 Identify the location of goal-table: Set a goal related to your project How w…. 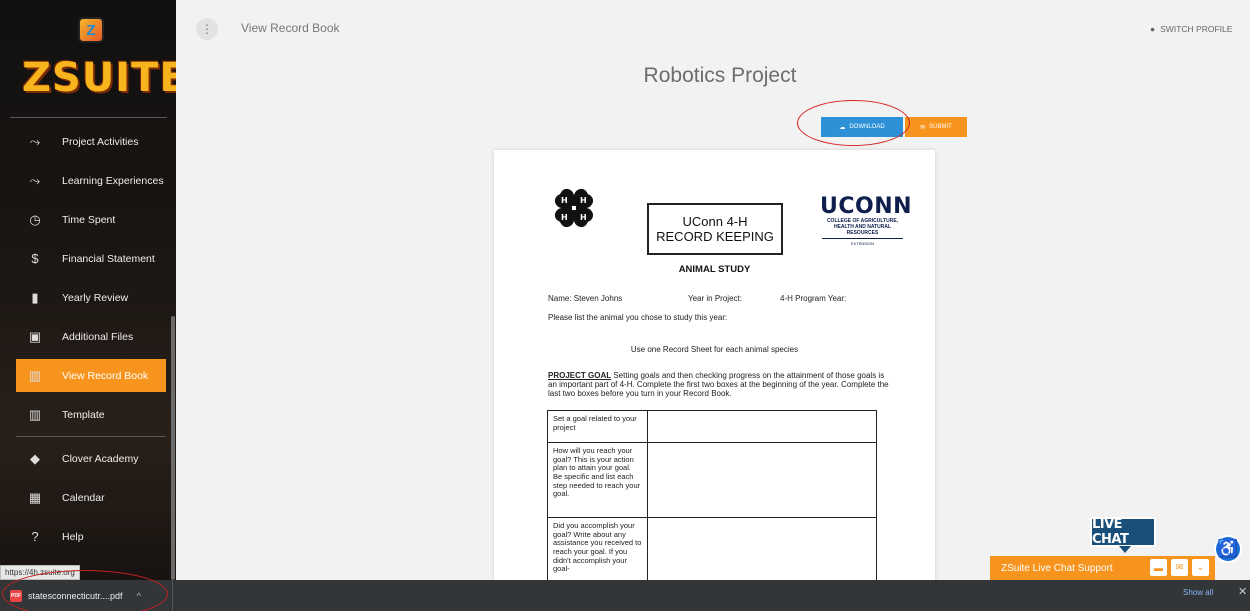
(712, 495).